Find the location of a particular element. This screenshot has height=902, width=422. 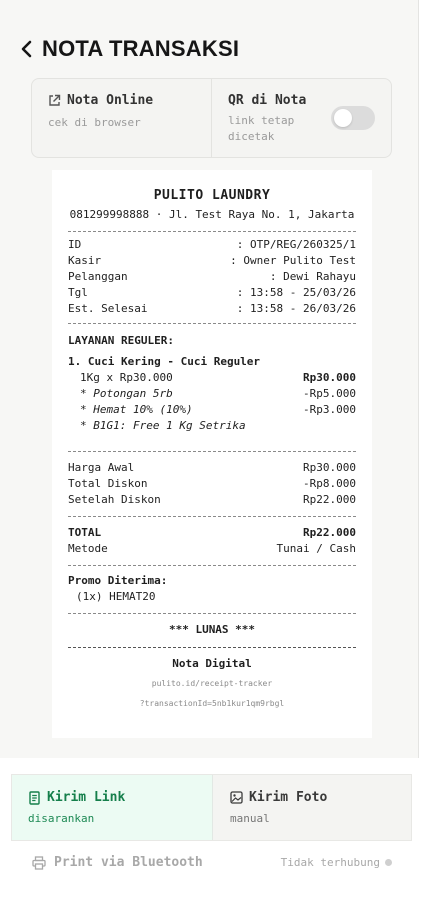

info-label: Tgl is located at coordinates (78, 292).